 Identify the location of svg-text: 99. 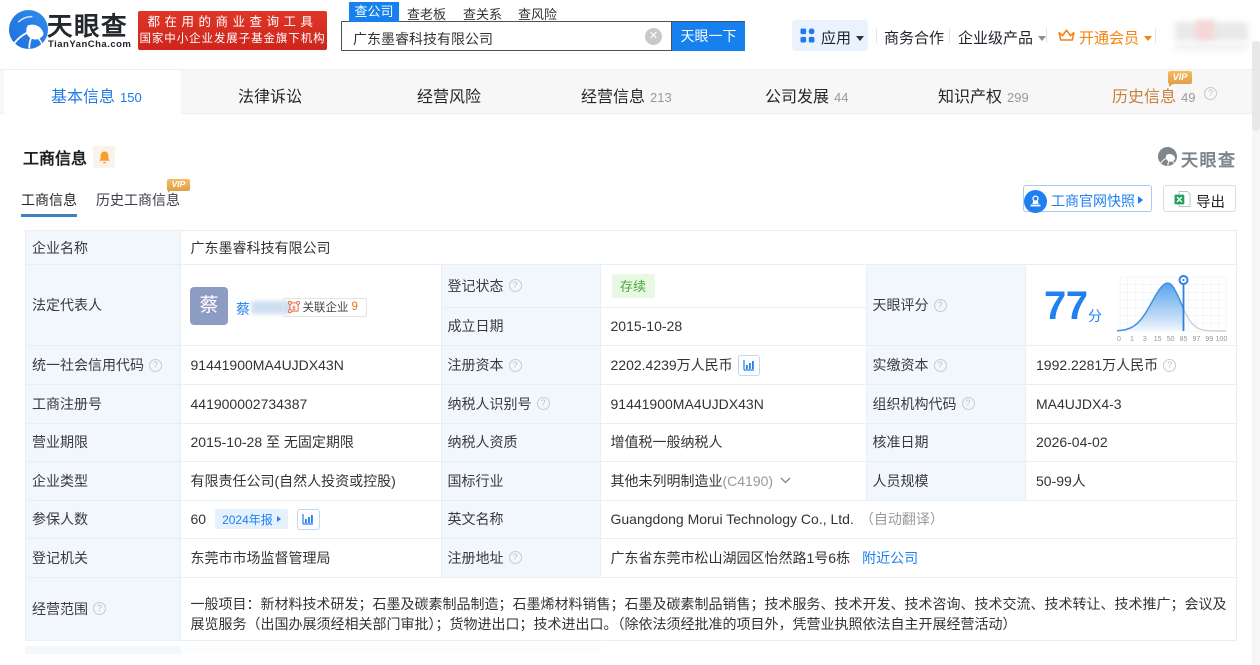
(1209, 339).